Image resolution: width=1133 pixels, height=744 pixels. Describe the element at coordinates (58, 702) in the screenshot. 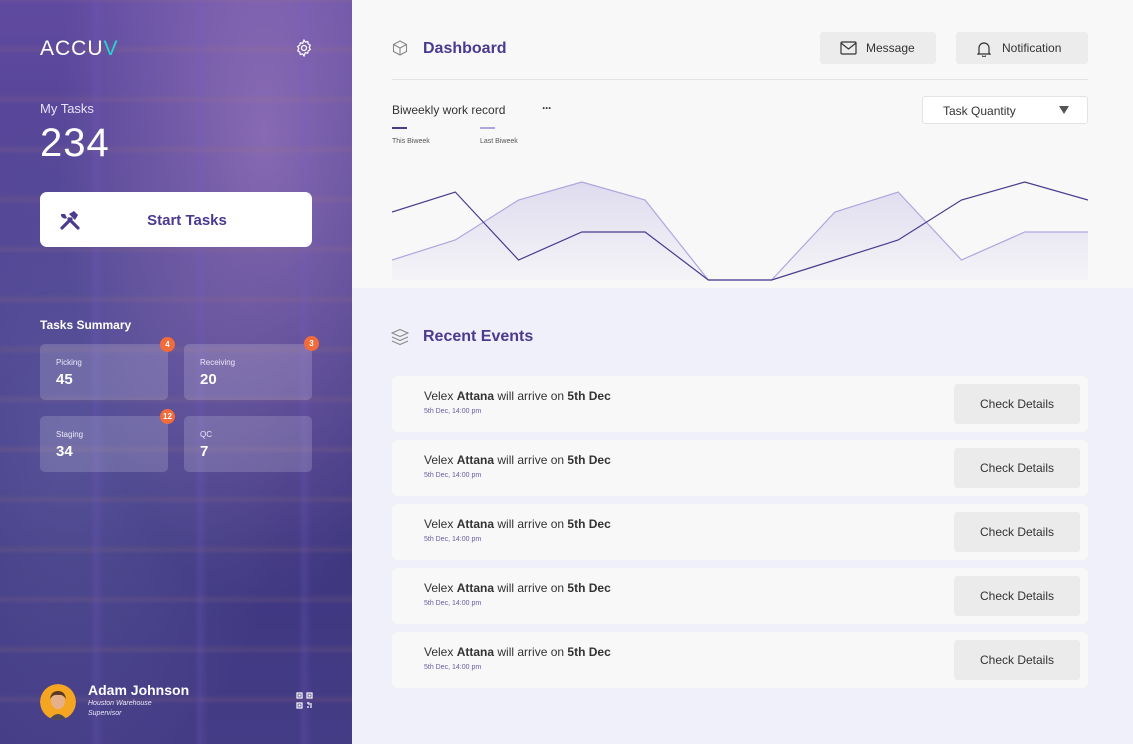

I see `avatar` at that location.